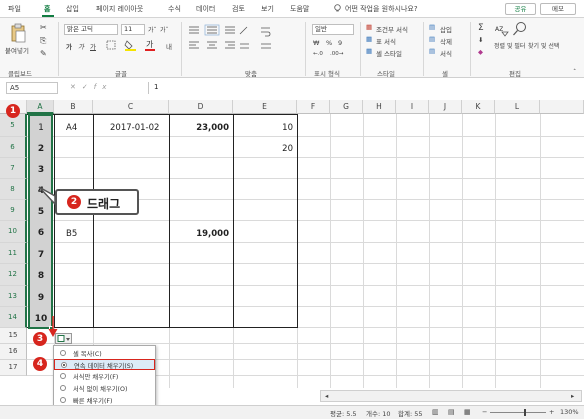 The width and height of the screenshot is (584, 419). I want to click on insert-function-button: fx, so click(103, 87).